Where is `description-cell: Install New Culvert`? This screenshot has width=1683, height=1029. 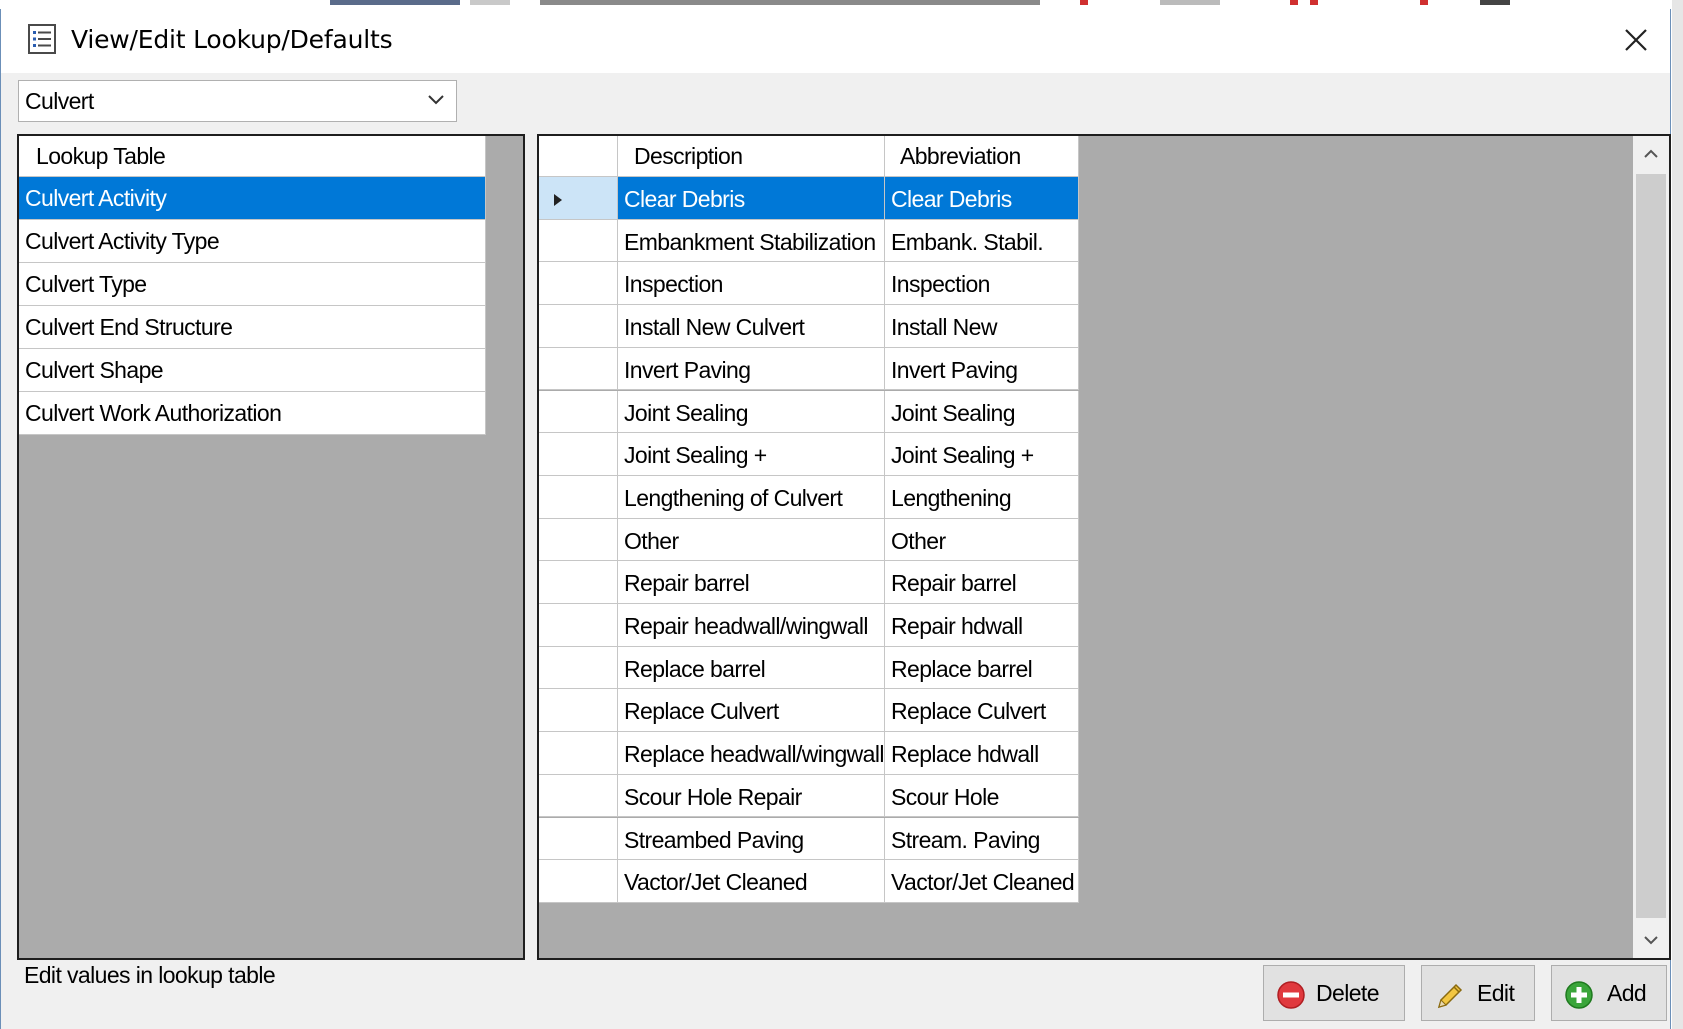 description-cell: Install New Culvert is located at coordinates (751, 326).